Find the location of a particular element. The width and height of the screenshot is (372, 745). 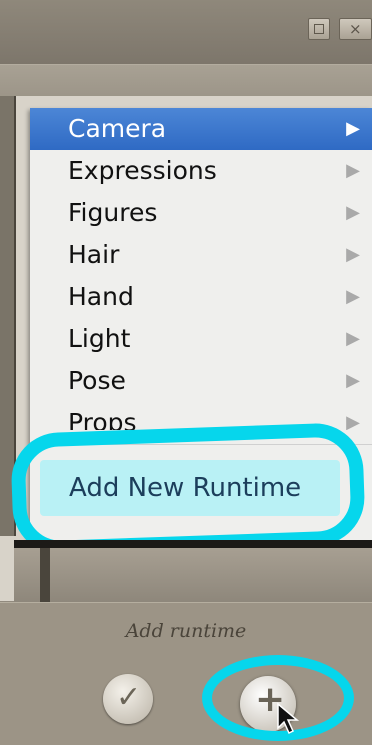

title-bar: × is located at coordinates (186, 32).